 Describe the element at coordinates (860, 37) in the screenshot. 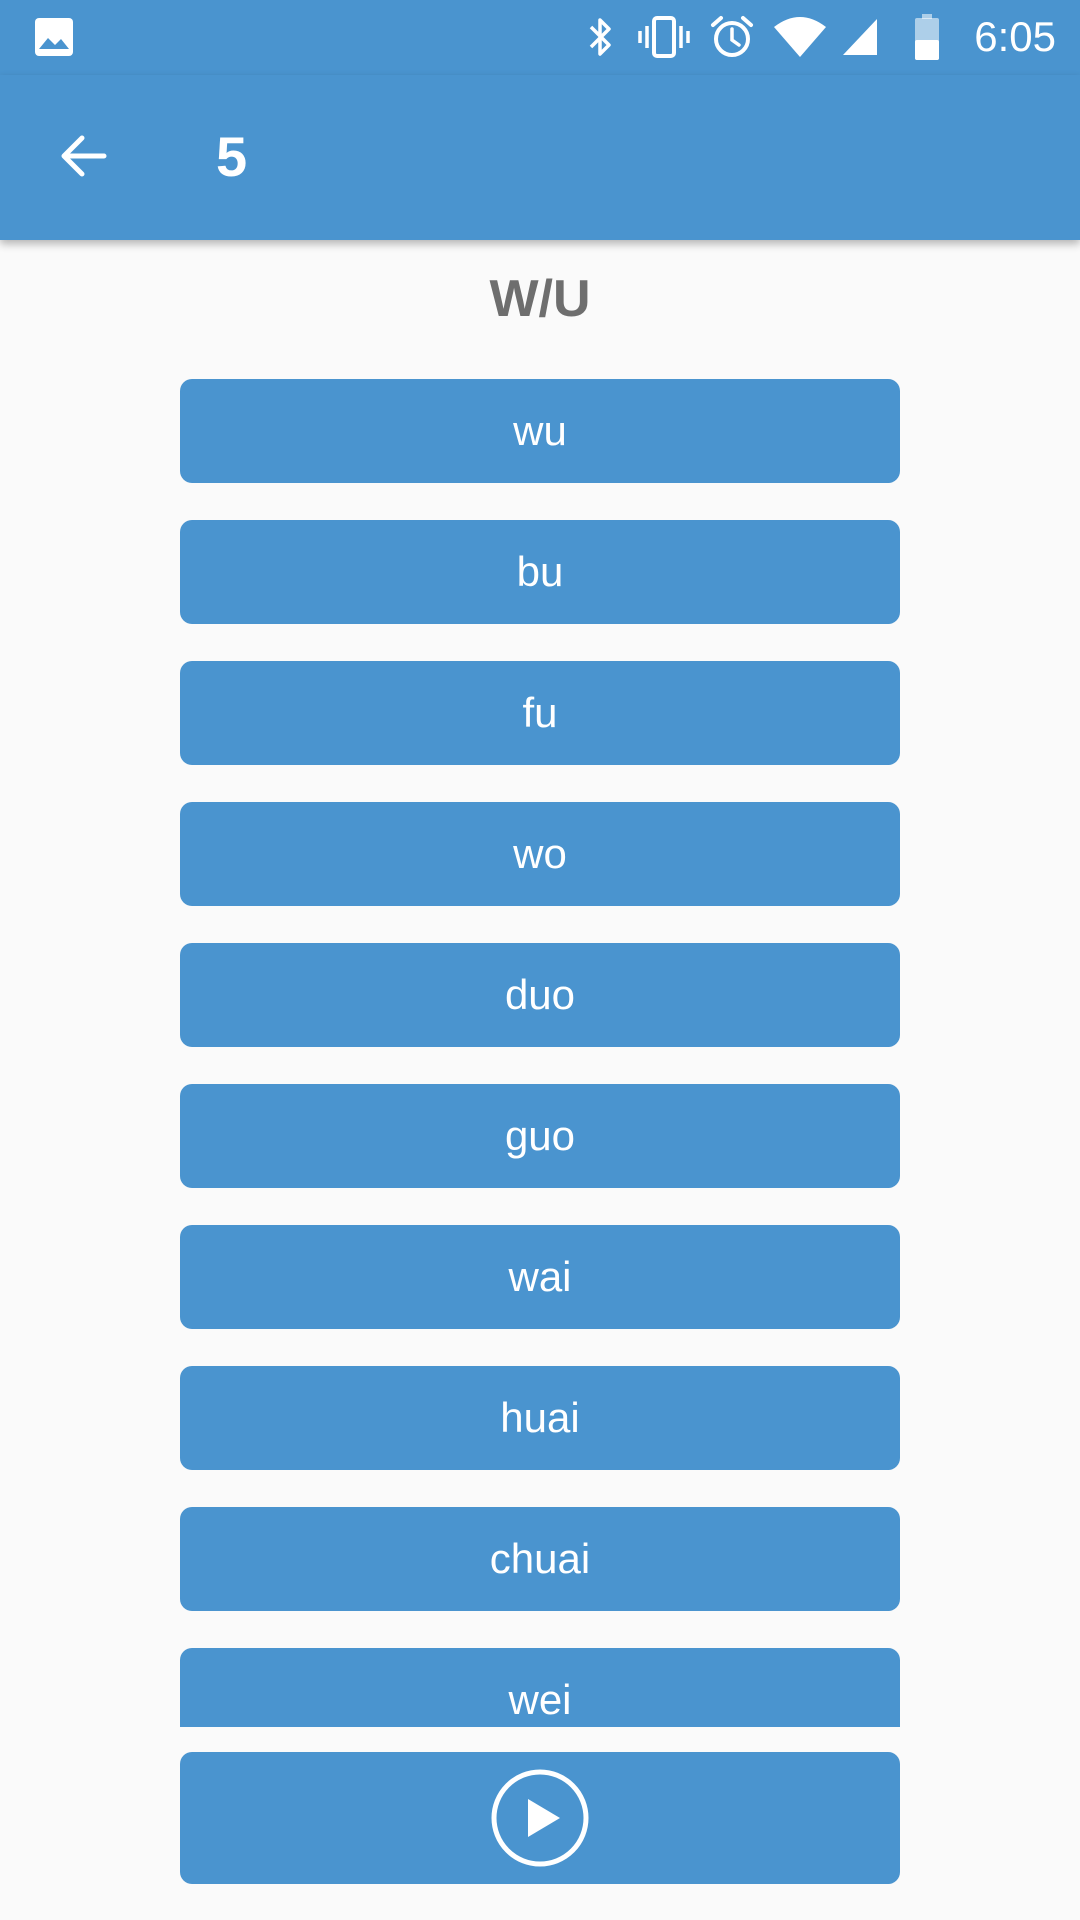

I see `cell-signal-icon` at that location.